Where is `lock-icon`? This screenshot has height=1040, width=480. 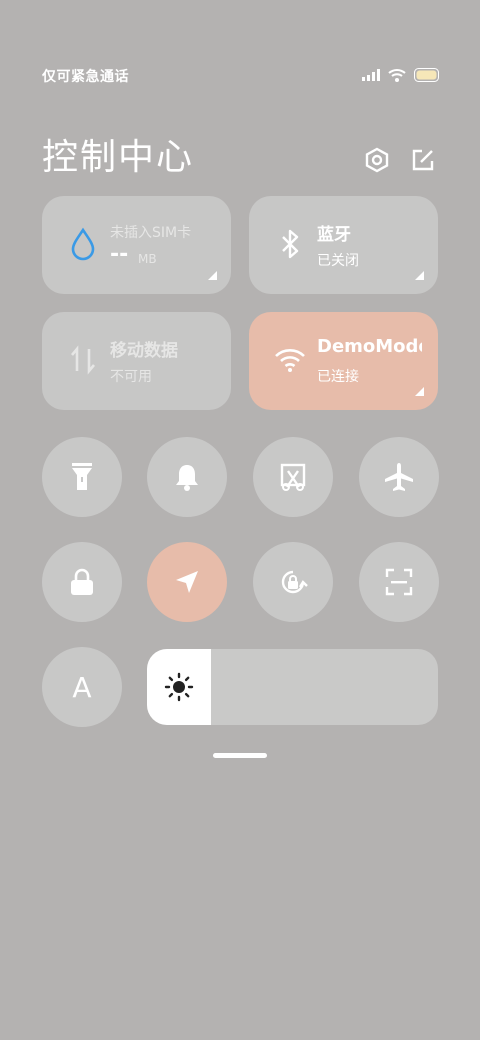 lock-icon is located at coordinates (82, 581).